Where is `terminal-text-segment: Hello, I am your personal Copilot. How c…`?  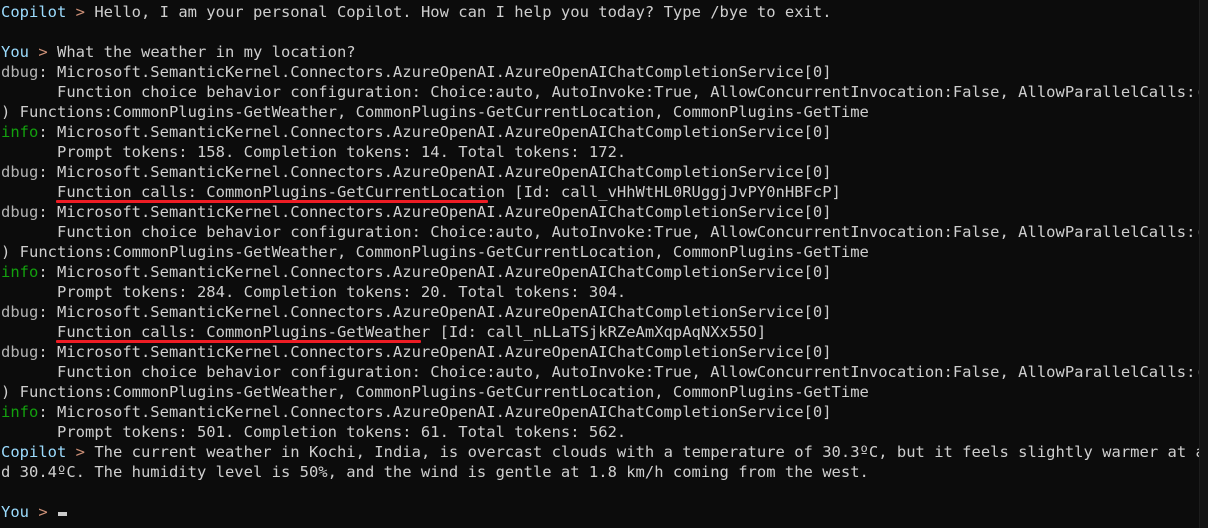
terminal-text-segment: Hello, I am your personal Copilot. How c… is located at coordinates (463, 12).